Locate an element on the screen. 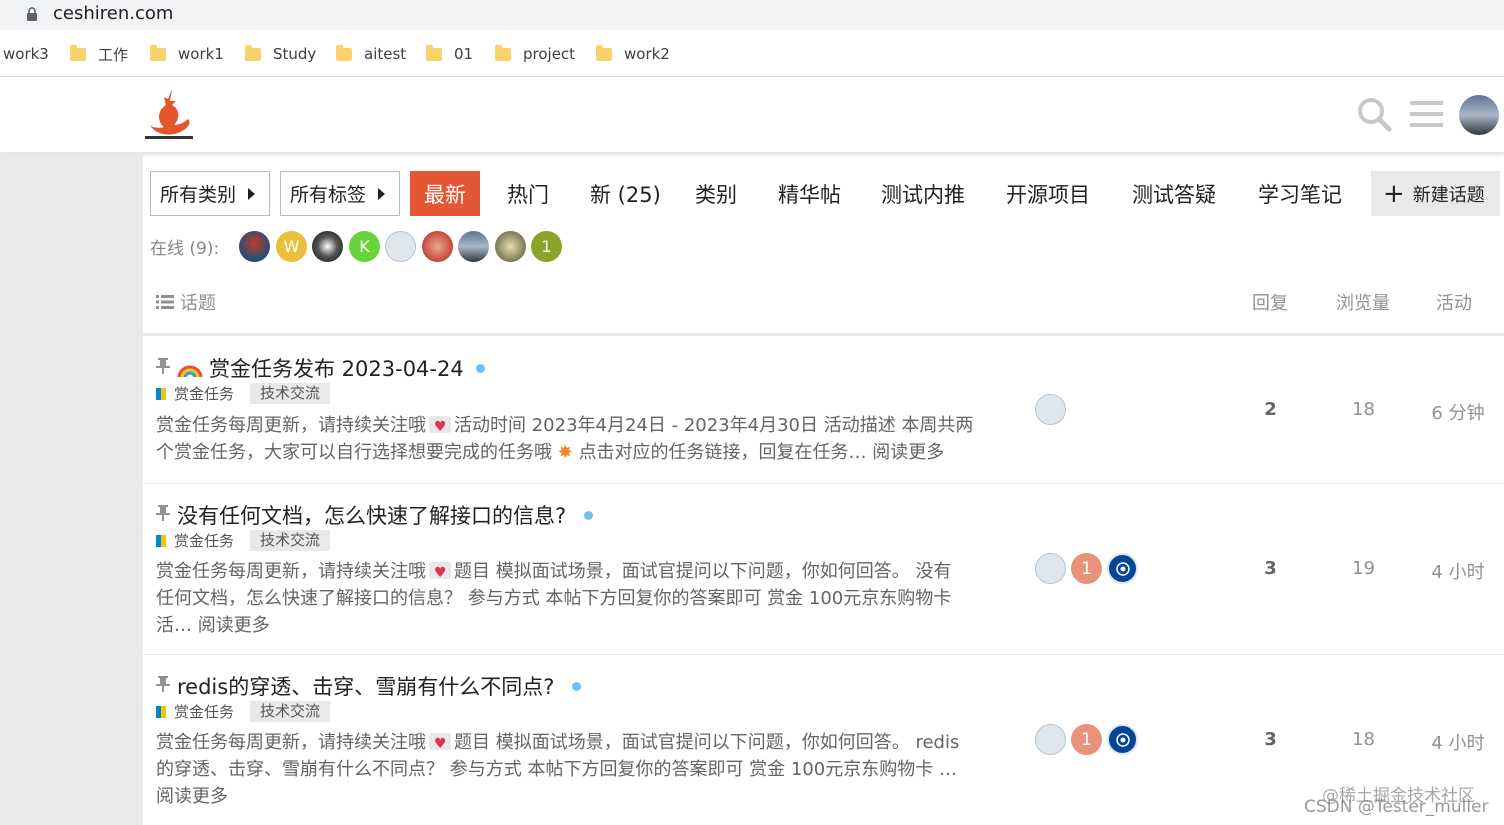 This screenshot has width=1504, height=825. bookmark-folder-project: project is located at coordinates (535, 54).